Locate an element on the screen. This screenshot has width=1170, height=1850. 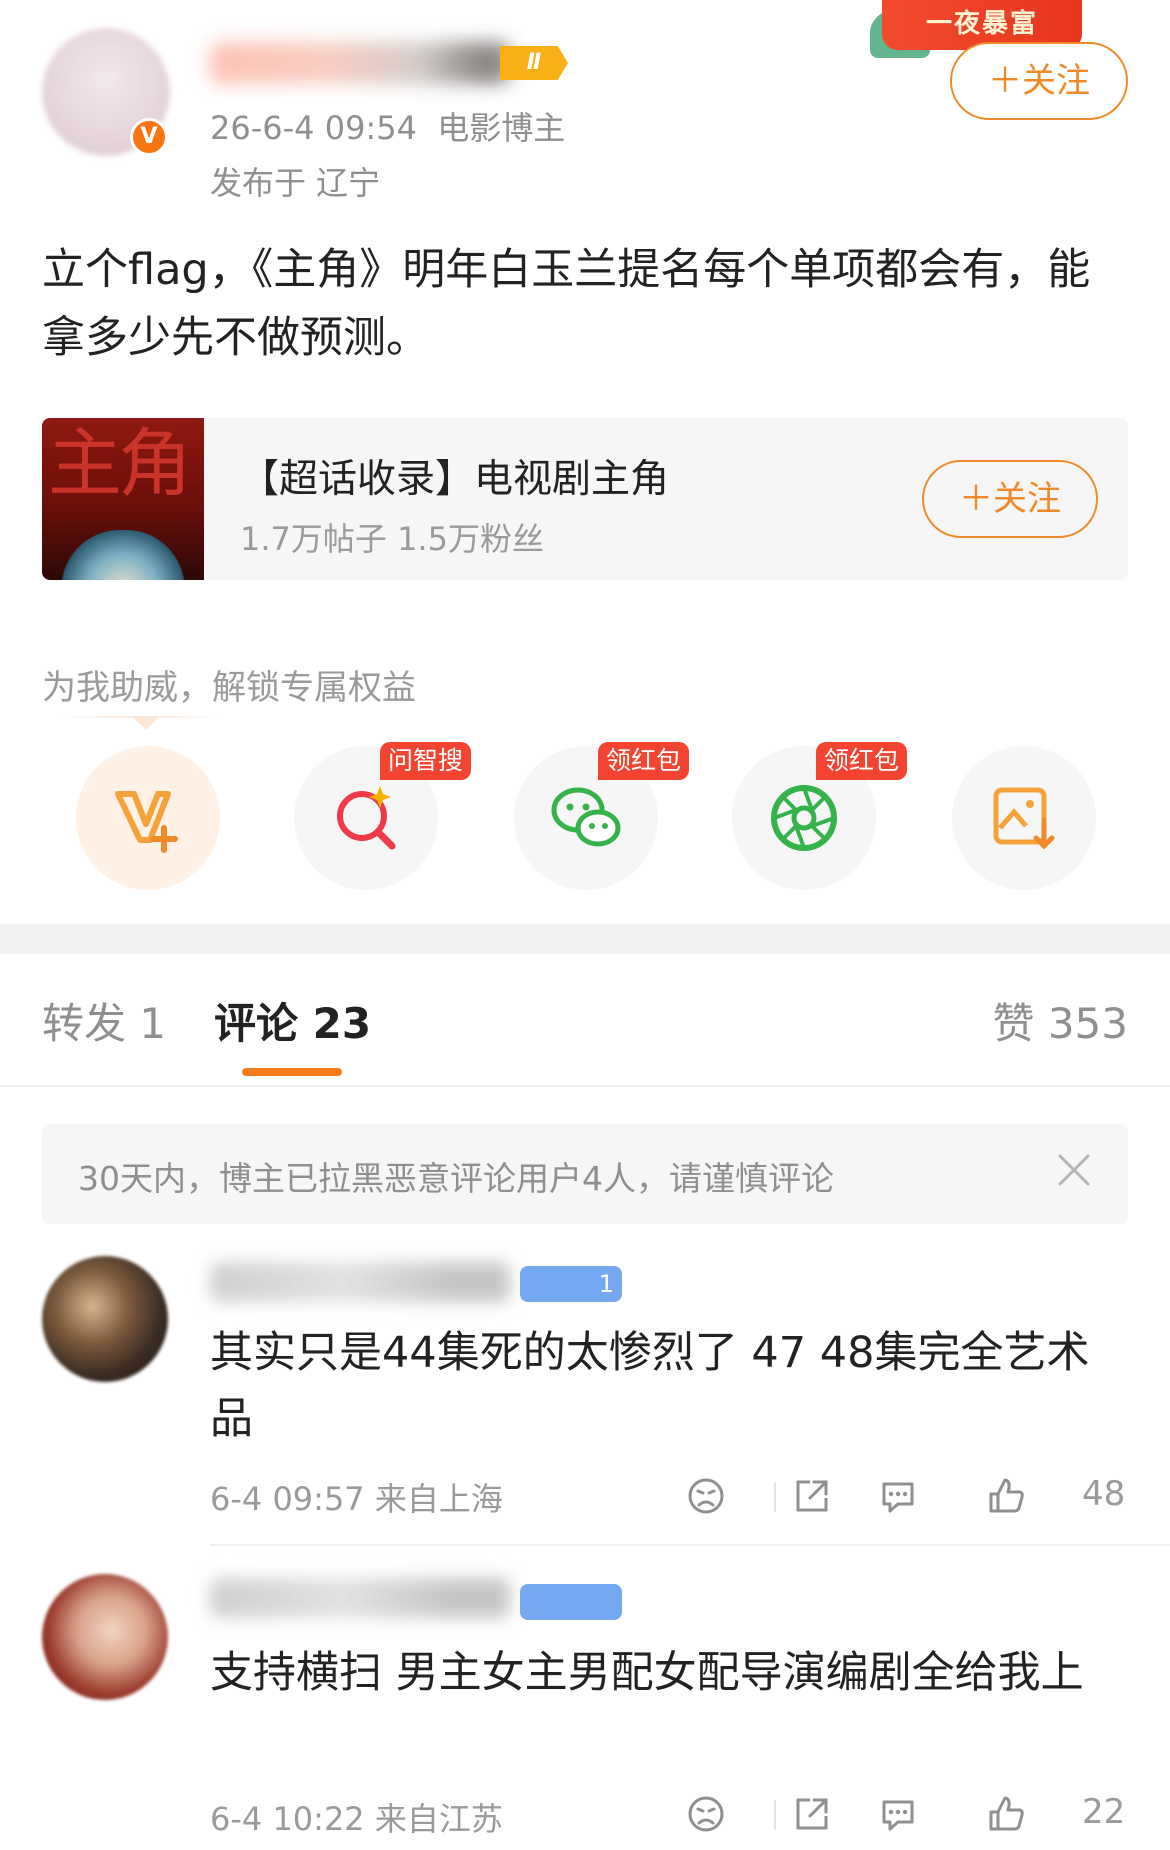
comment-actions: 48 is located at coordinates (906, 1496).